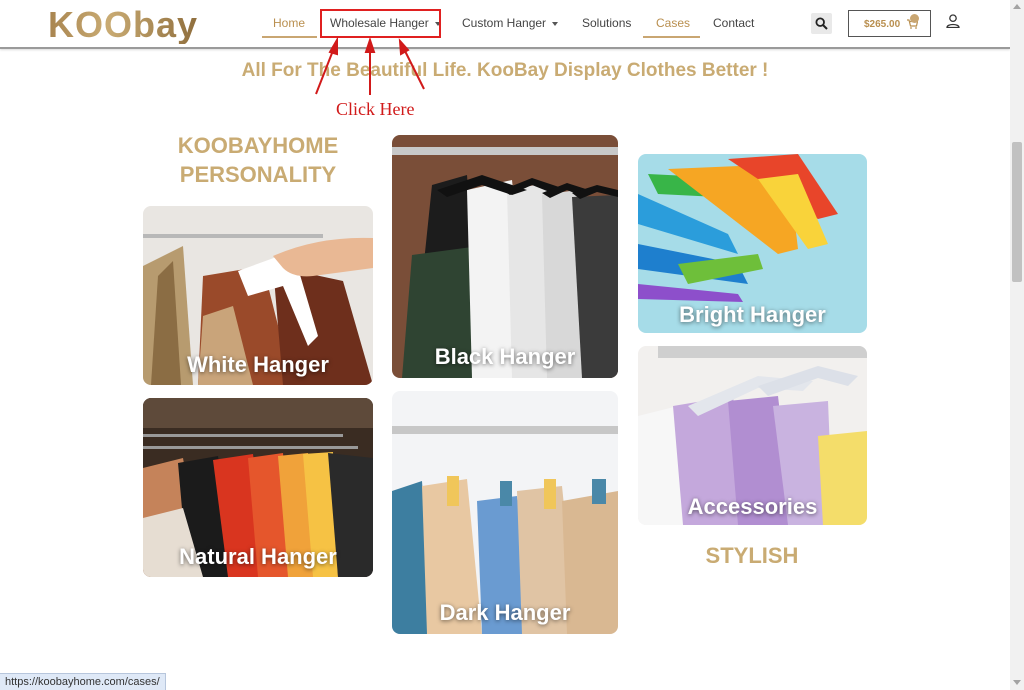 This screenshot has height=690, width=1024. I want to click on card-label: Accessories, so click(752, 506).